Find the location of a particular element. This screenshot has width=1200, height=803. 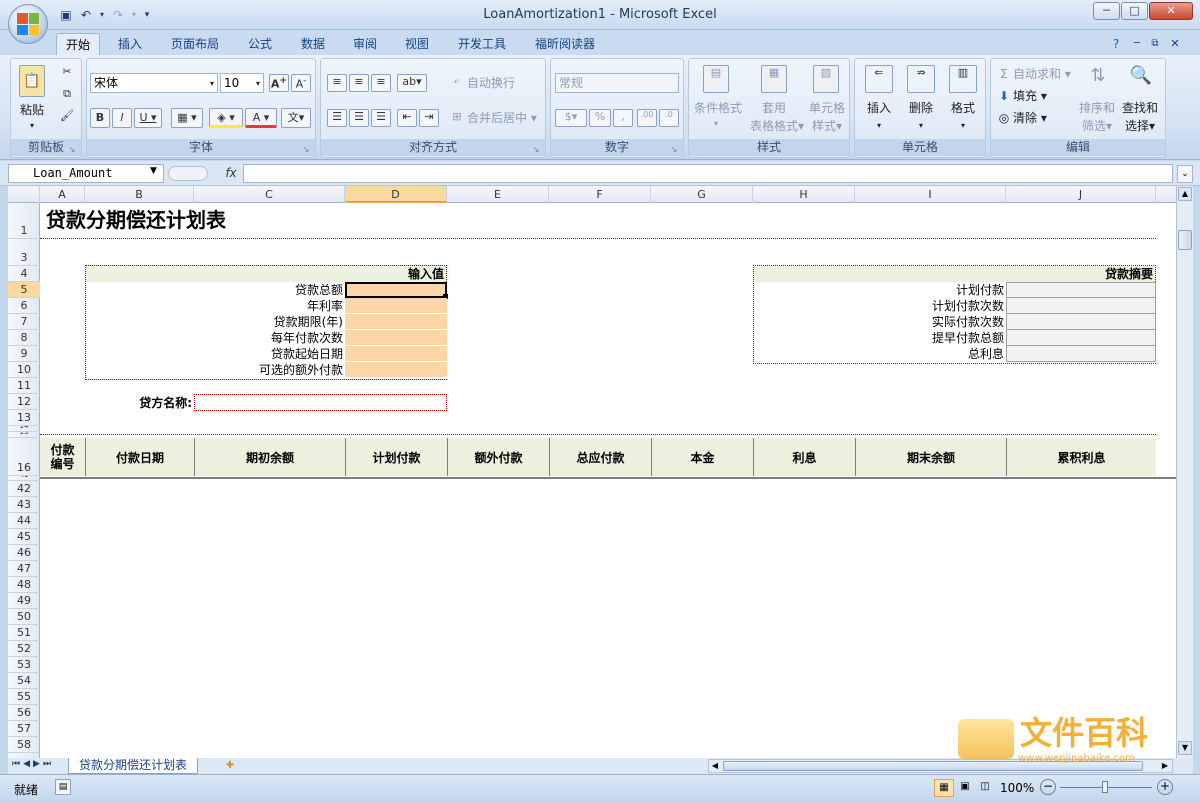

row-header: 49 is located at coordinates (24, 601).